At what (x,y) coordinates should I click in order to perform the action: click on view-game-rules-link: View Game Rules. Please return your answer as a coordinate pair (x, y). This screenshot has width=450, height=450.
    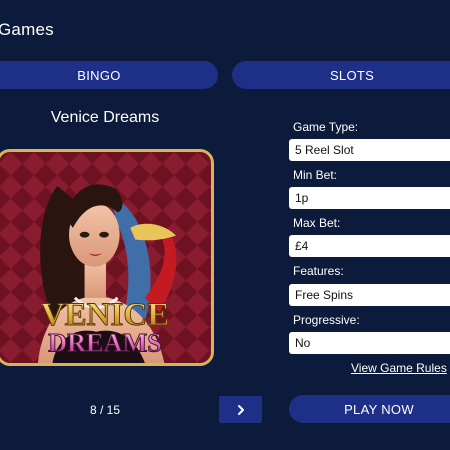
    Looking at the image, I should click on (399, 368).